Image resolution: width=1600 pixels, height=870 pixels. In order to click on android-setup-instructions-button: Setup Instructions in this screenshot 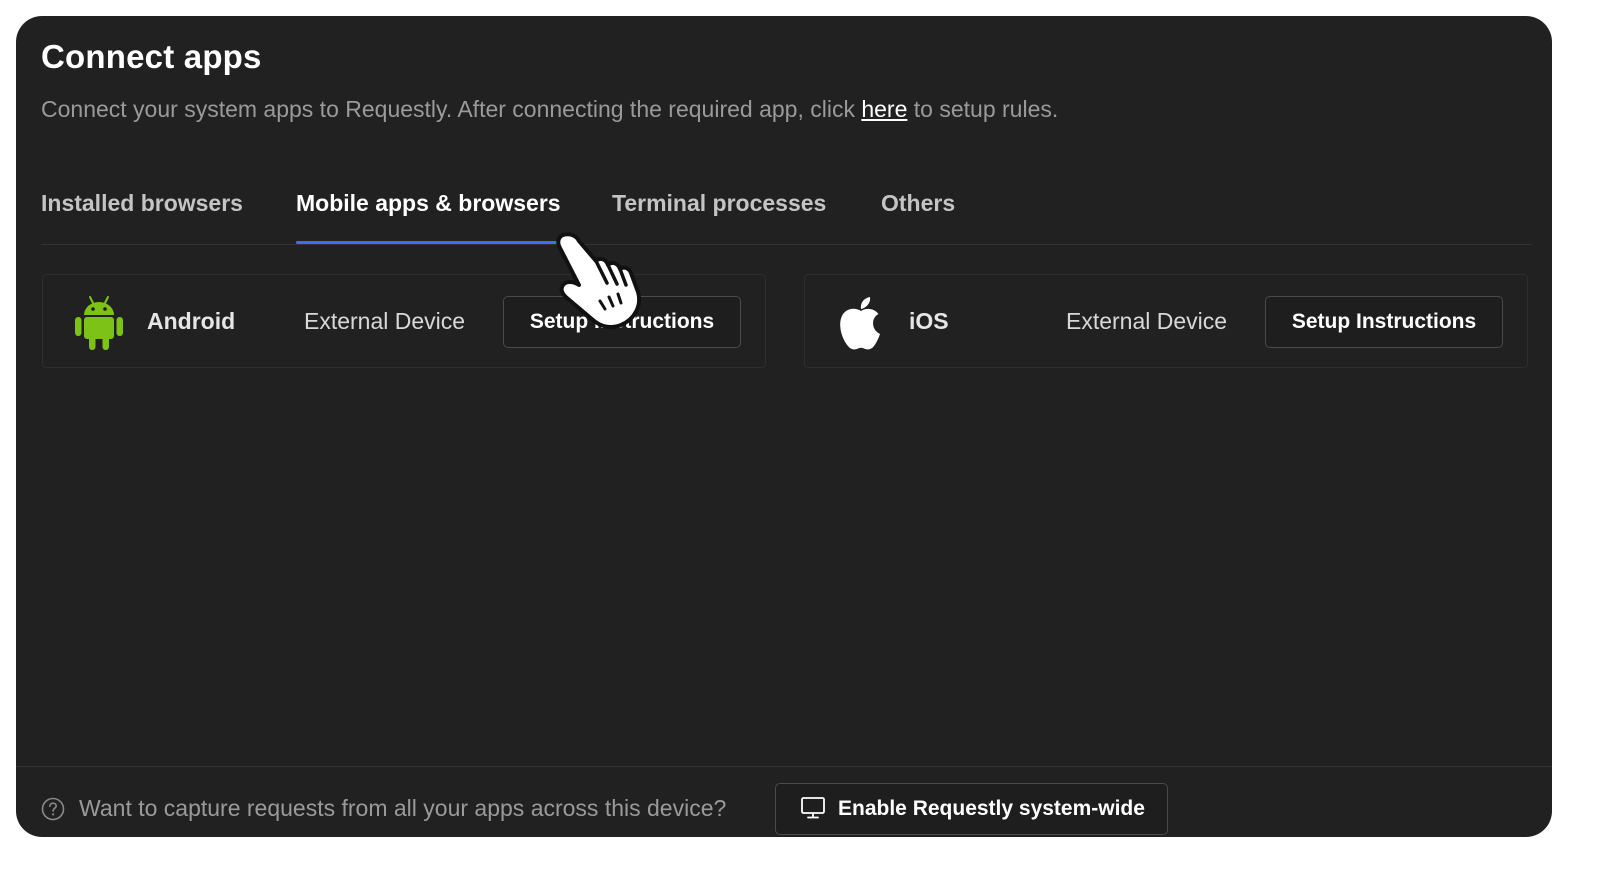, I will do `click(622, 322)`.